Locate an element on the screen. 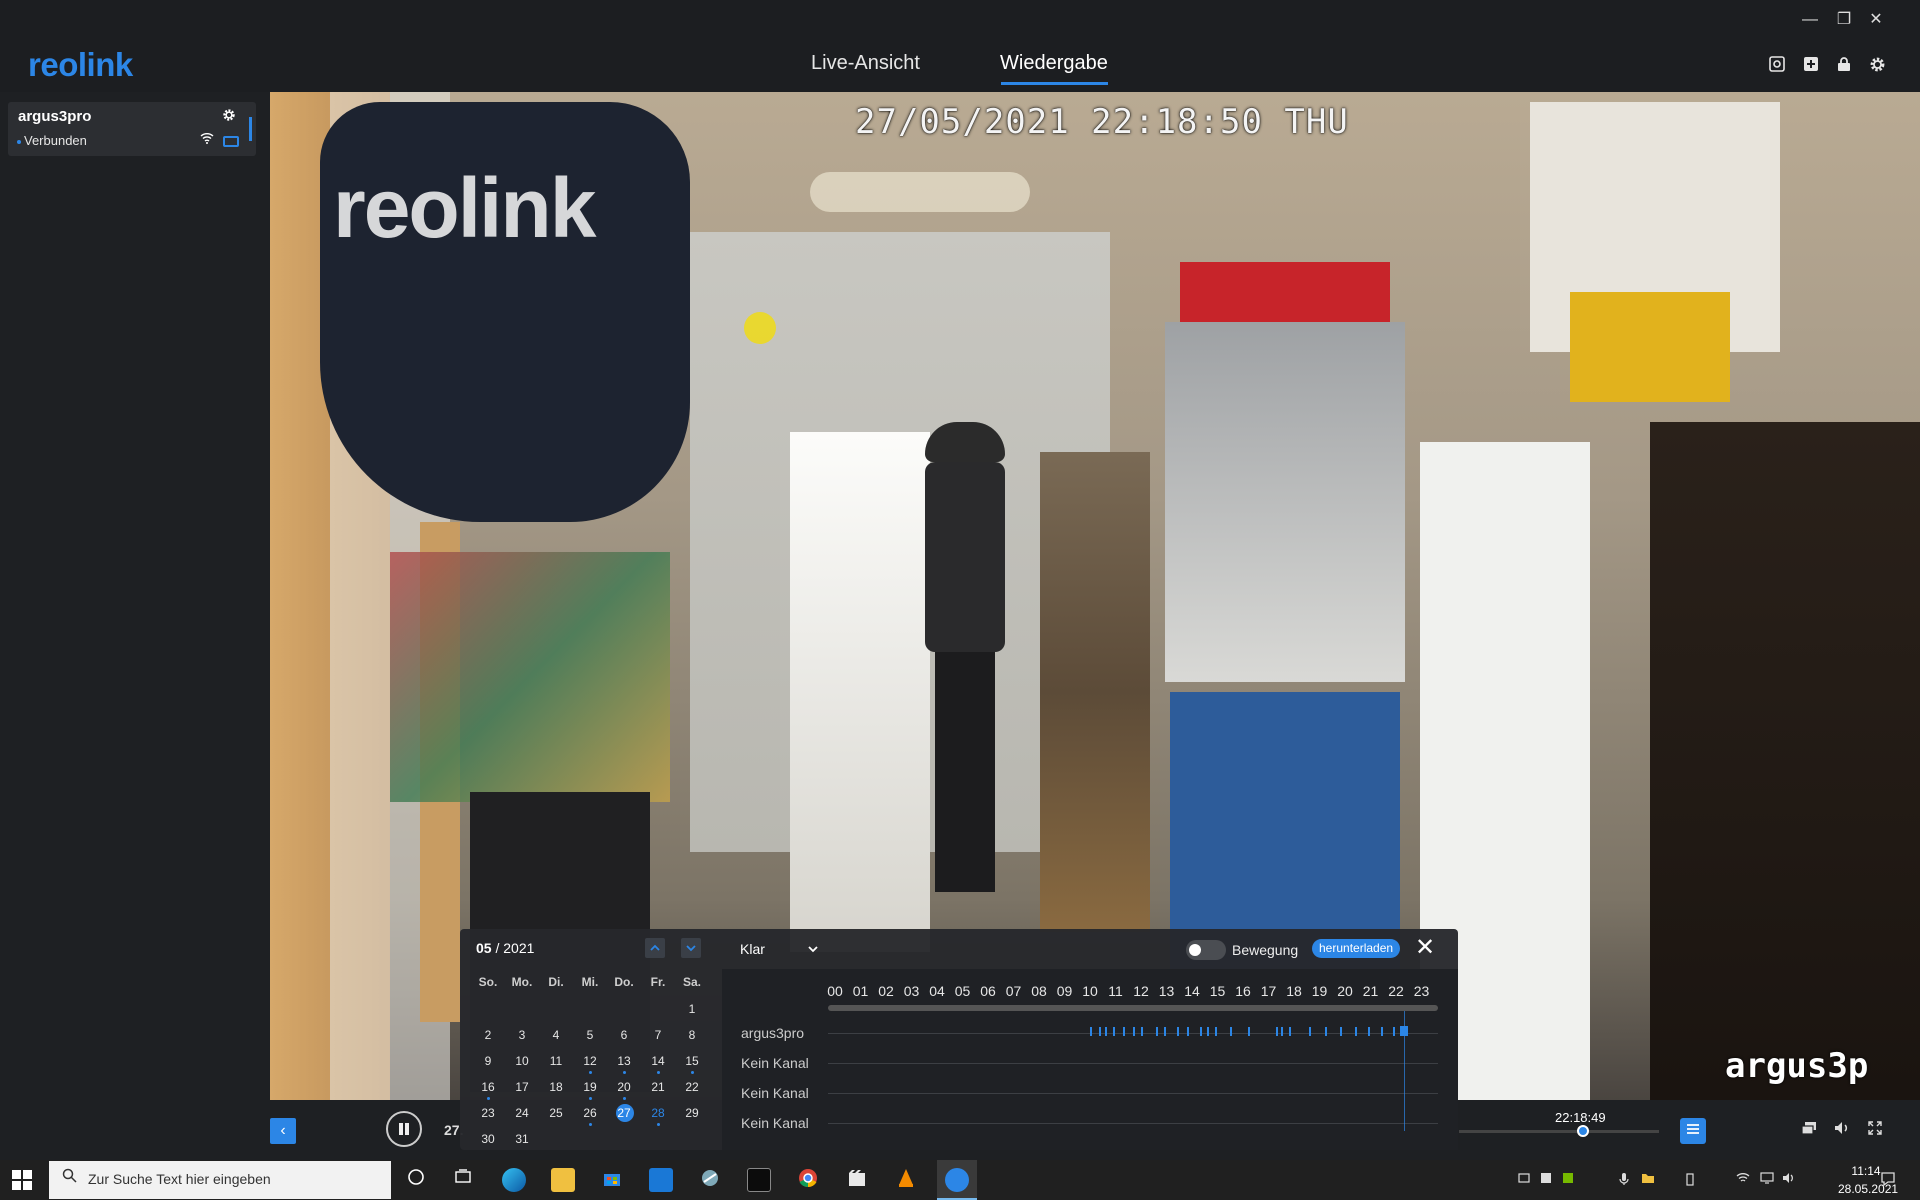 Image resolution: width=1920 pixels, height=1200 pixels. calendar-day: 1 is located at coordinates (692, 1009).